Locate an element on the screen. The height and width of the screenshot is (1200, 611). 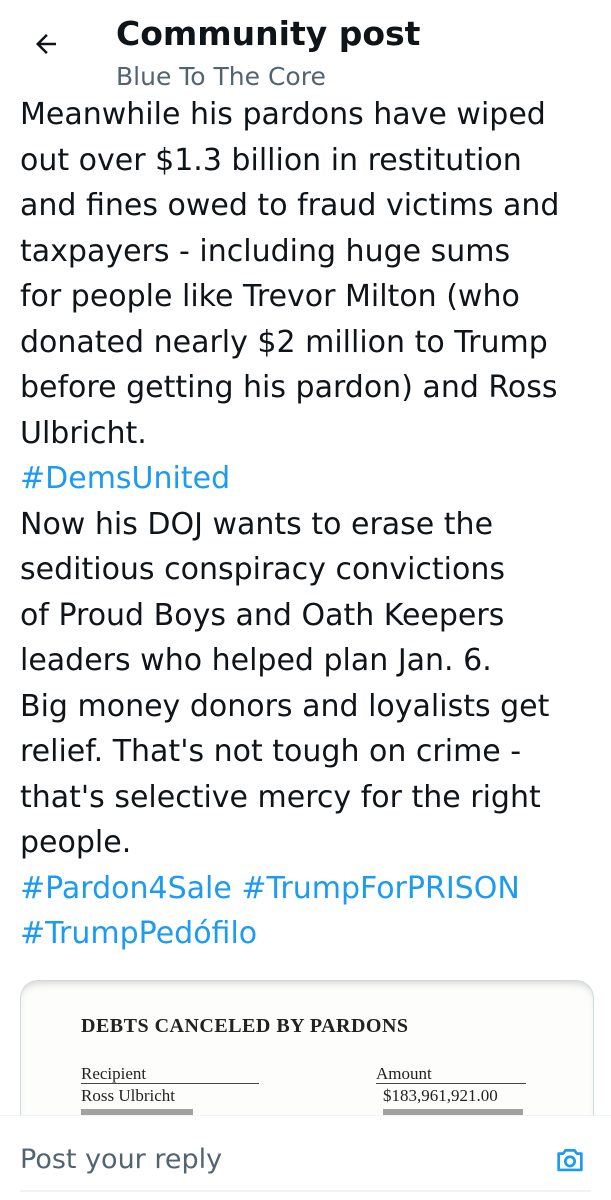
reply-bar: Post your reply is located at coordinates (305, 1157).